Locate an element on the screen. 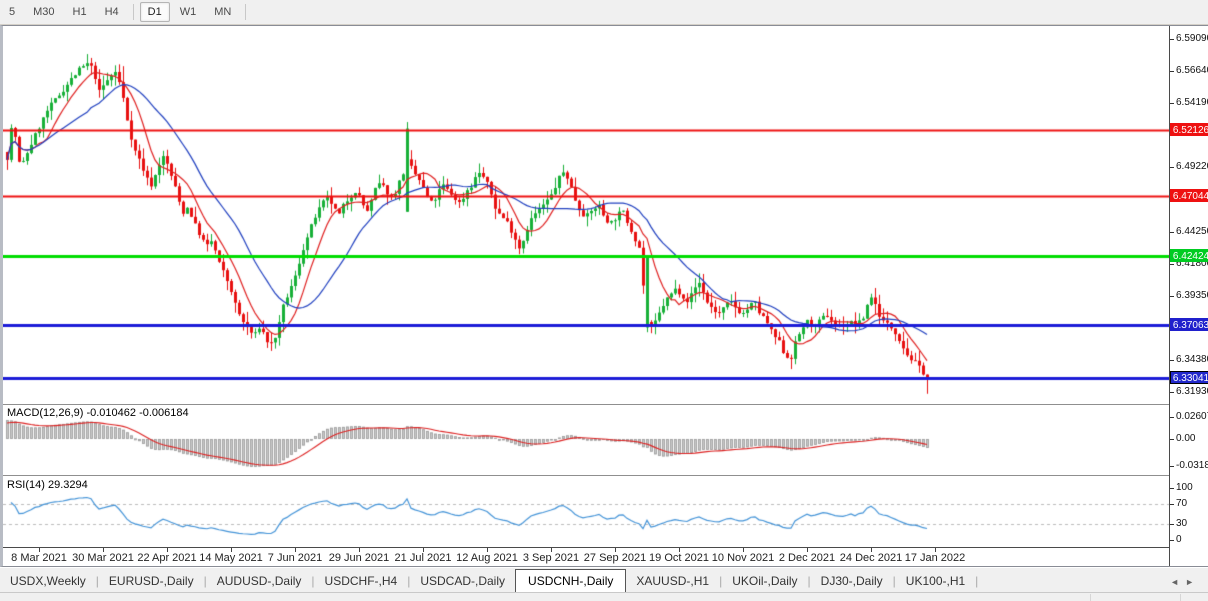 The width and height of the screenshot is (1208, 601). tab-scroll-left-icon: ◄ is located at coordinates (1177, 582).